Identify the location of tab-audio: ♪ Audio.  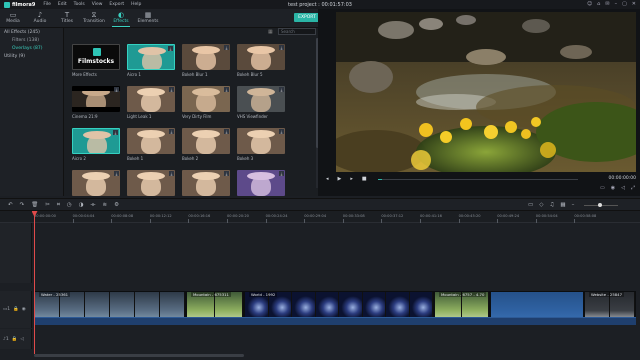
(40, 16).